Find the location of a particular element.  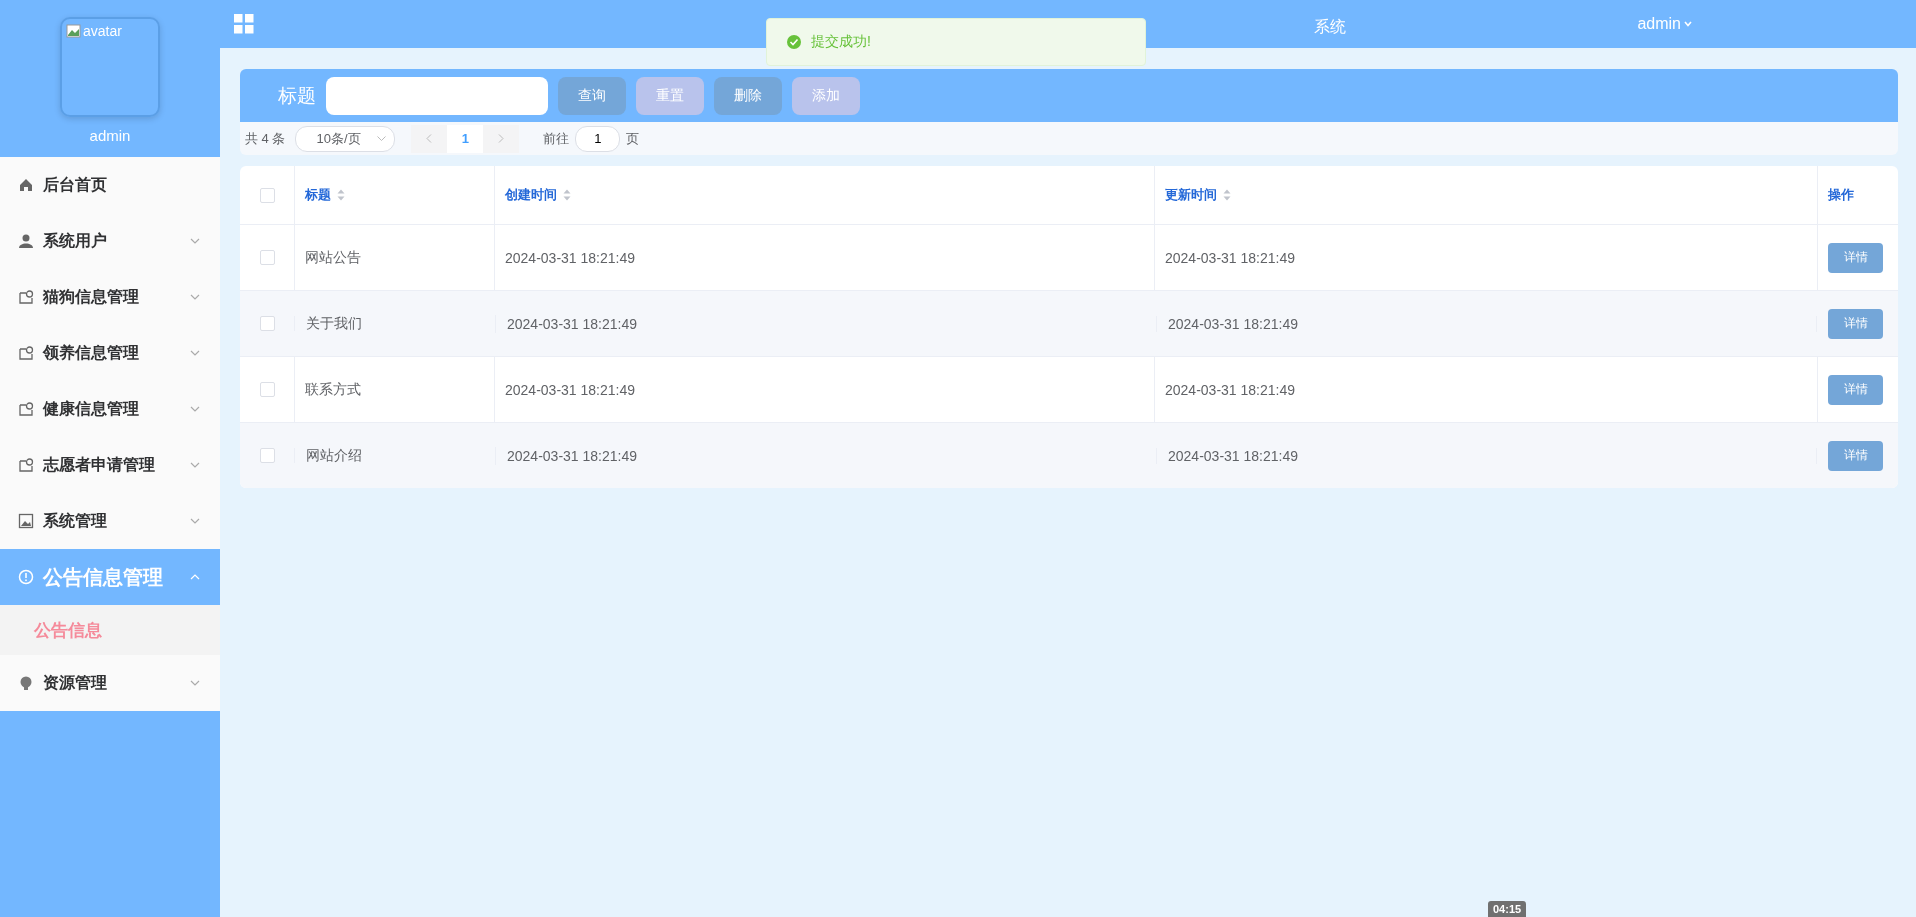

home-icon is located at coordinates (26, 185).